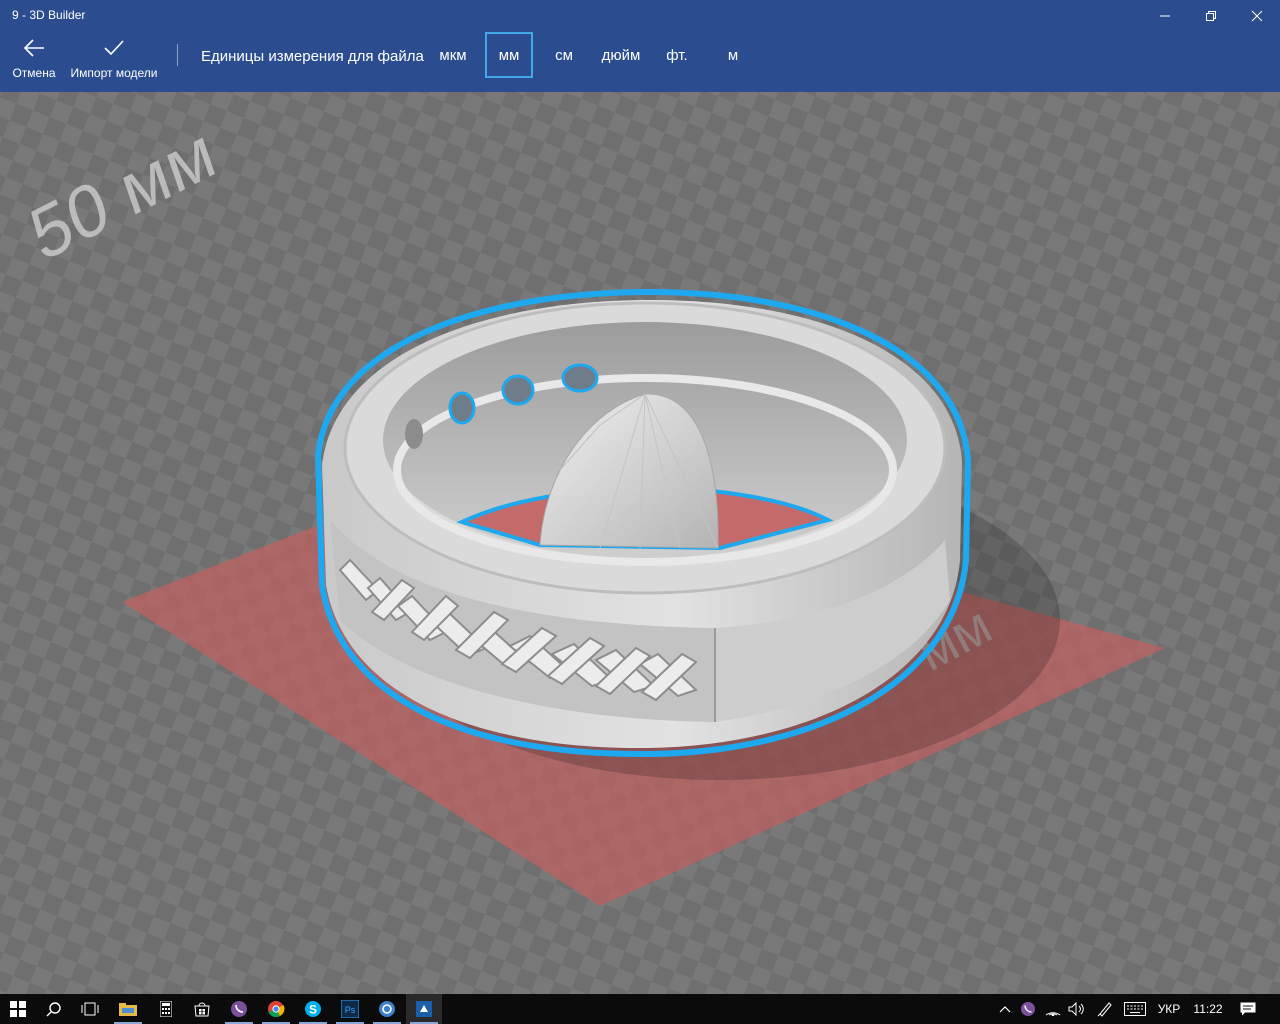  What do you see at coordinates (33, 48) in the screenshot?
I see `back-arrow-icon` at bounding box center [33, 48].